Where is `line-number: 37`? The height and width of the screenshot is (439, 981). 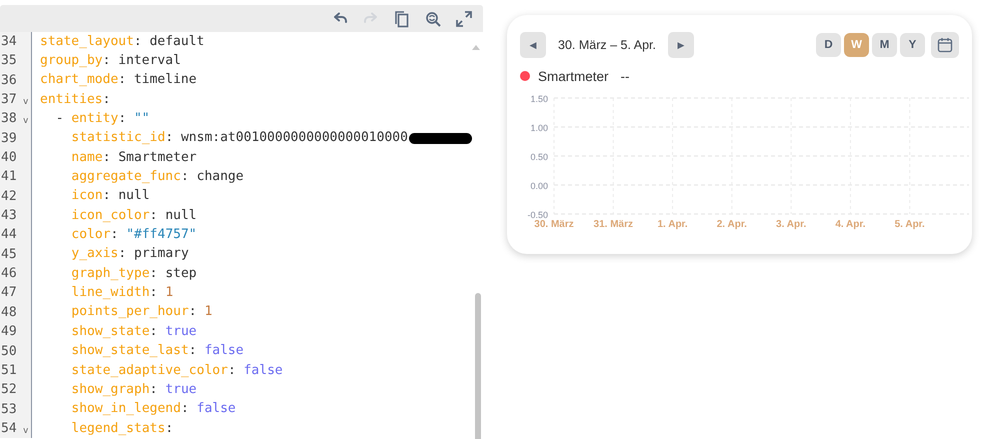 line-number: 37 is located at coordinates (9, 100).